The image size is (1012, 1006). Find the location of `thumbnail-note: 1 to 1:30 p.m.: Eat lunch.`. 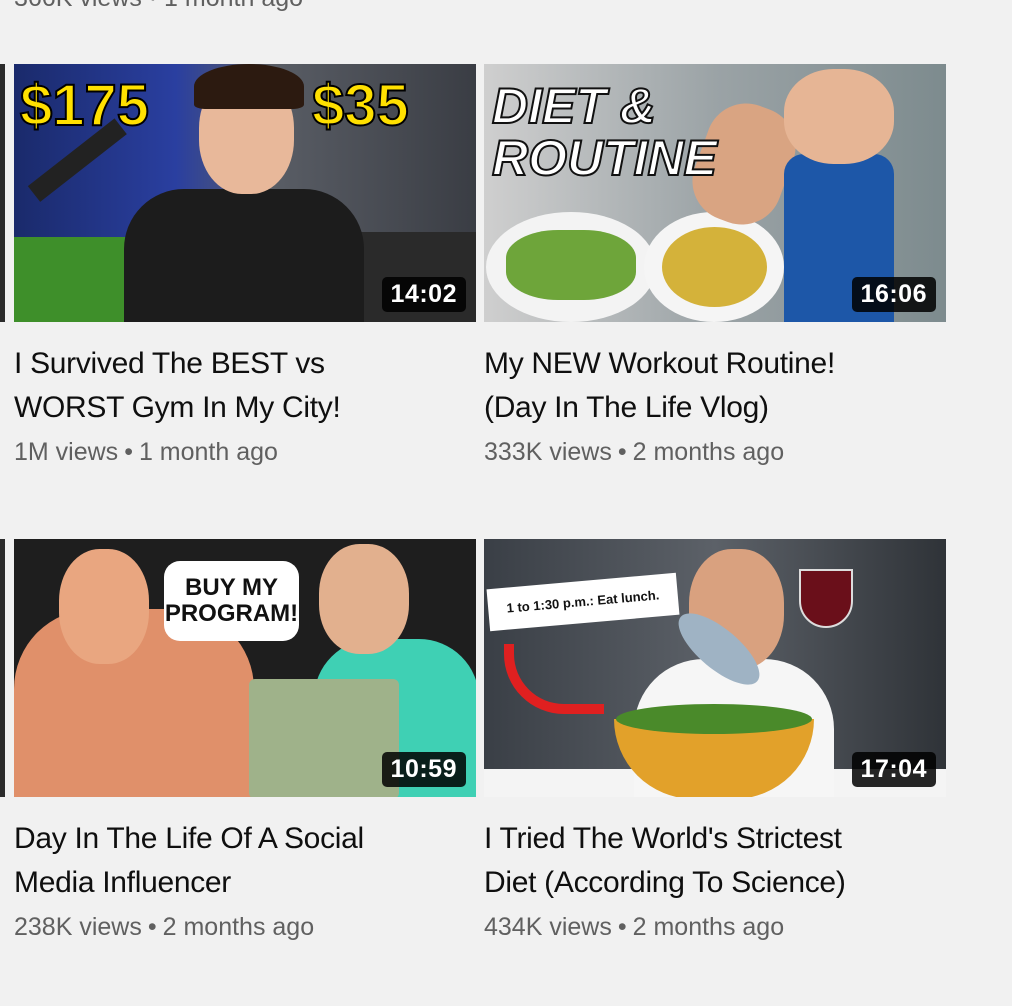

thumbnail-note: 1 to 1:30 p.m.: Eat lunch. is located at coordinates (583, 602).